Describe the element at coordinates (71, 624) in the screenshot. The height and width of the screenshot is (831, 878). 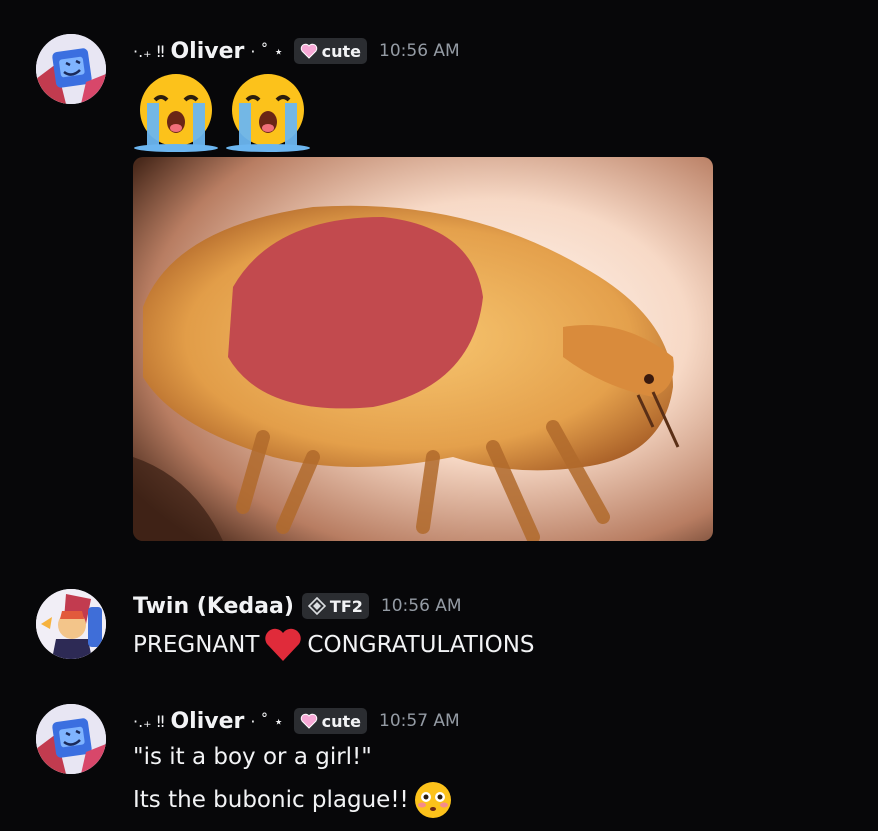
I see `avatar-twin` at that location.